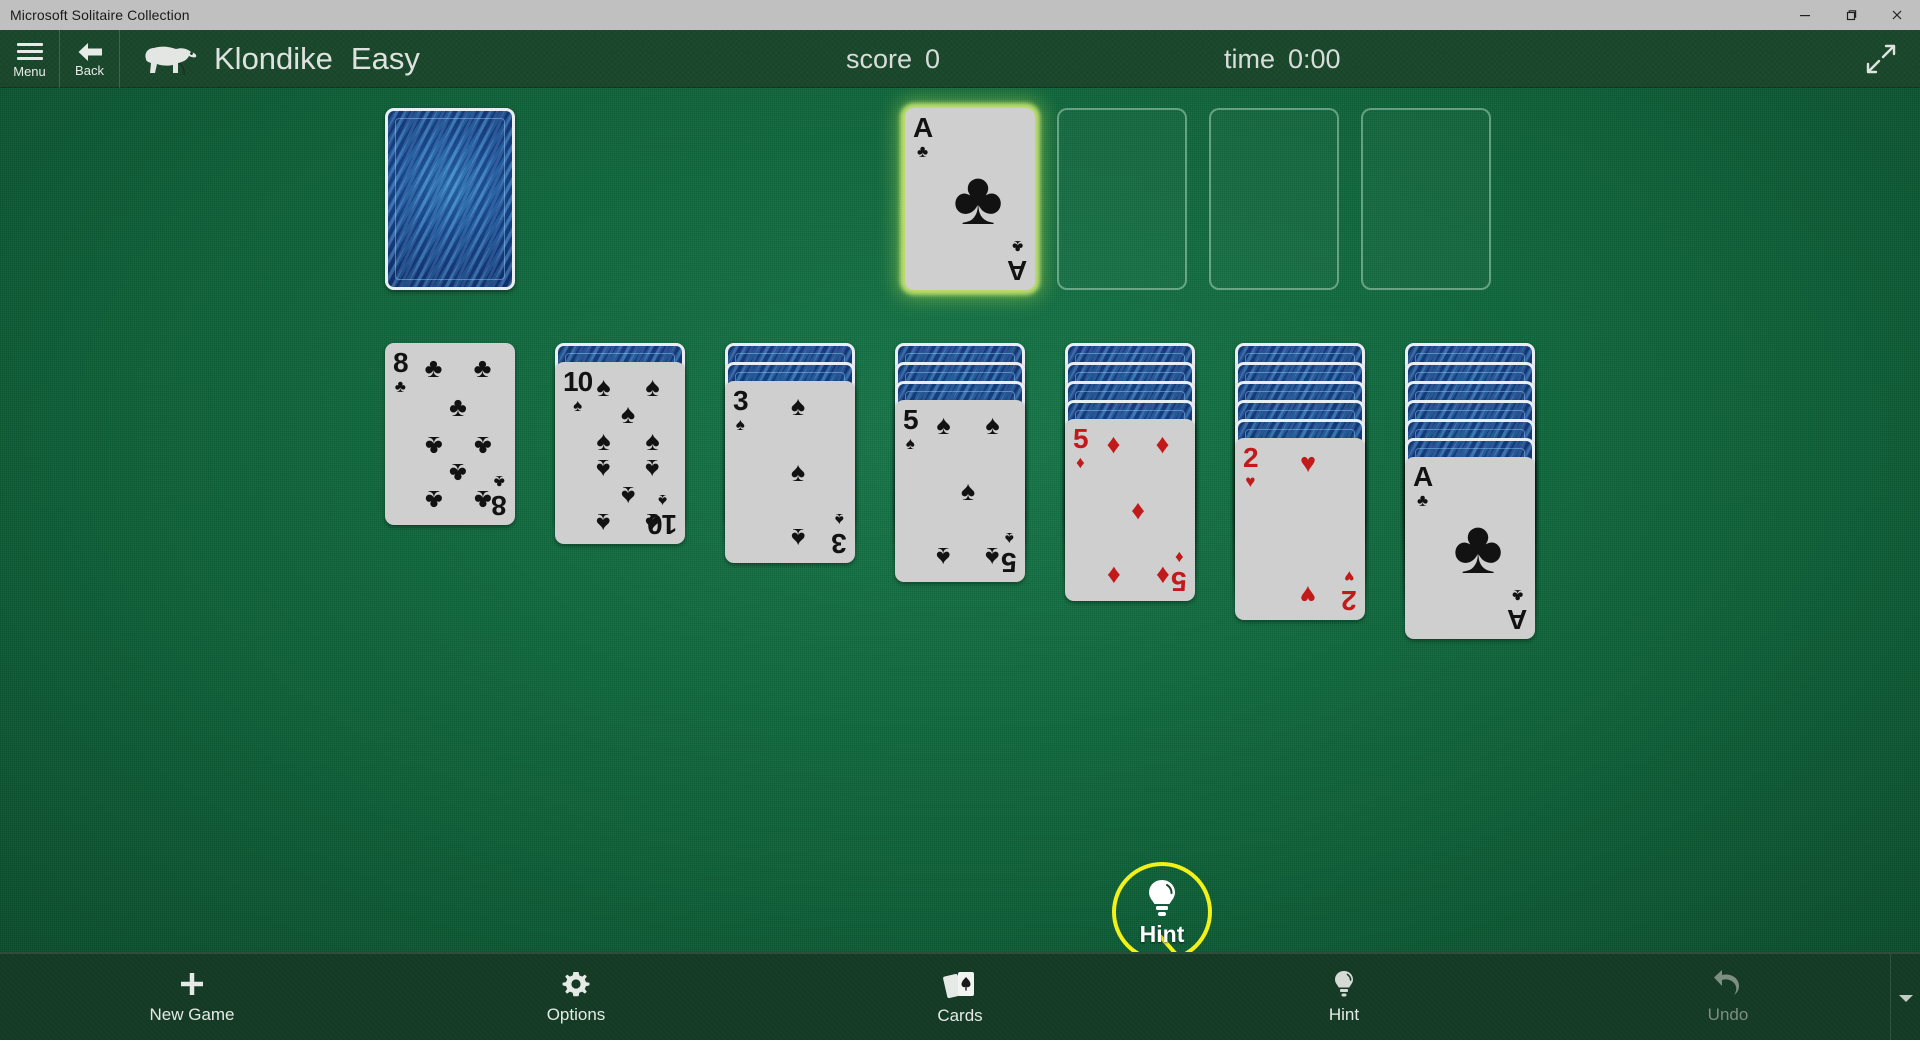 The height and width of the screenshot is (1042, 1920). What do you see at coordinates (960, 984) in the screenshot?
I see `cards-icon` at bounding box center [960, 984].